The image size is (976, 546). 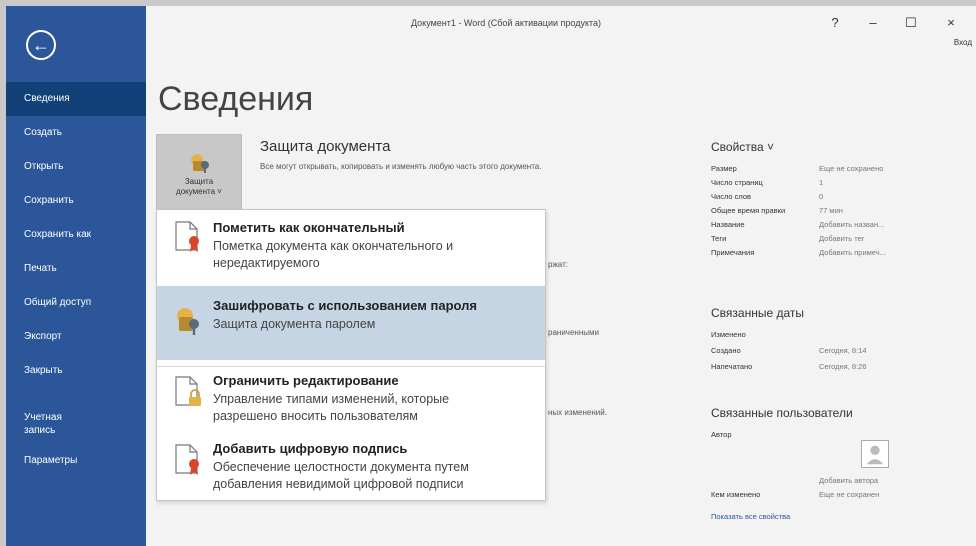 I want to click on protect-document-button: Защита документа ˅, so click(x=199, y=175).